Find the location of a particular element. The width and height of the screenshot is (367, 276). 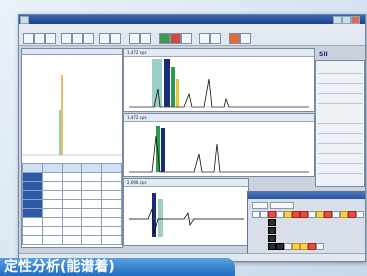

toolbar-button-spectrum is located at coordinates (134, 38).